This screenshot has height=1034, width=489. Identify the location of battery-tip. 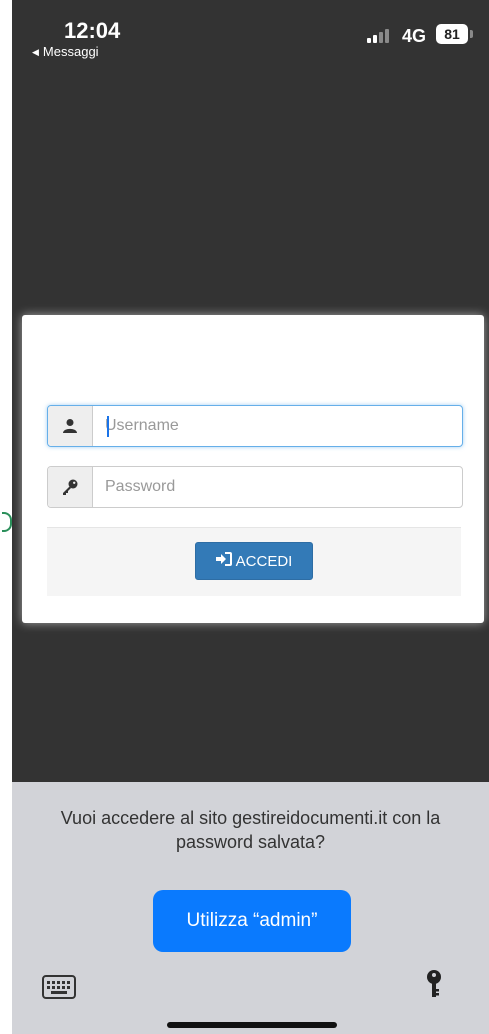
(471, 34).